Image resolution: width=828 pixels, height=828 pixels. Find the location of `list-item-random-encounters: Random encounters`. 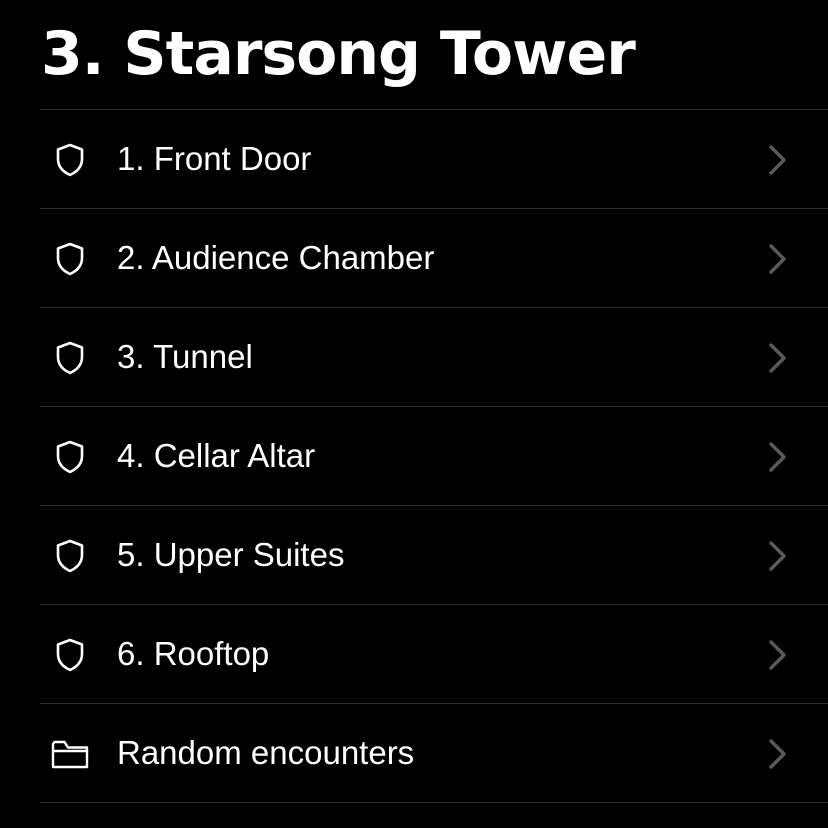

list-item-random-encounters: Random encounters is located at coordinates (434, 753).